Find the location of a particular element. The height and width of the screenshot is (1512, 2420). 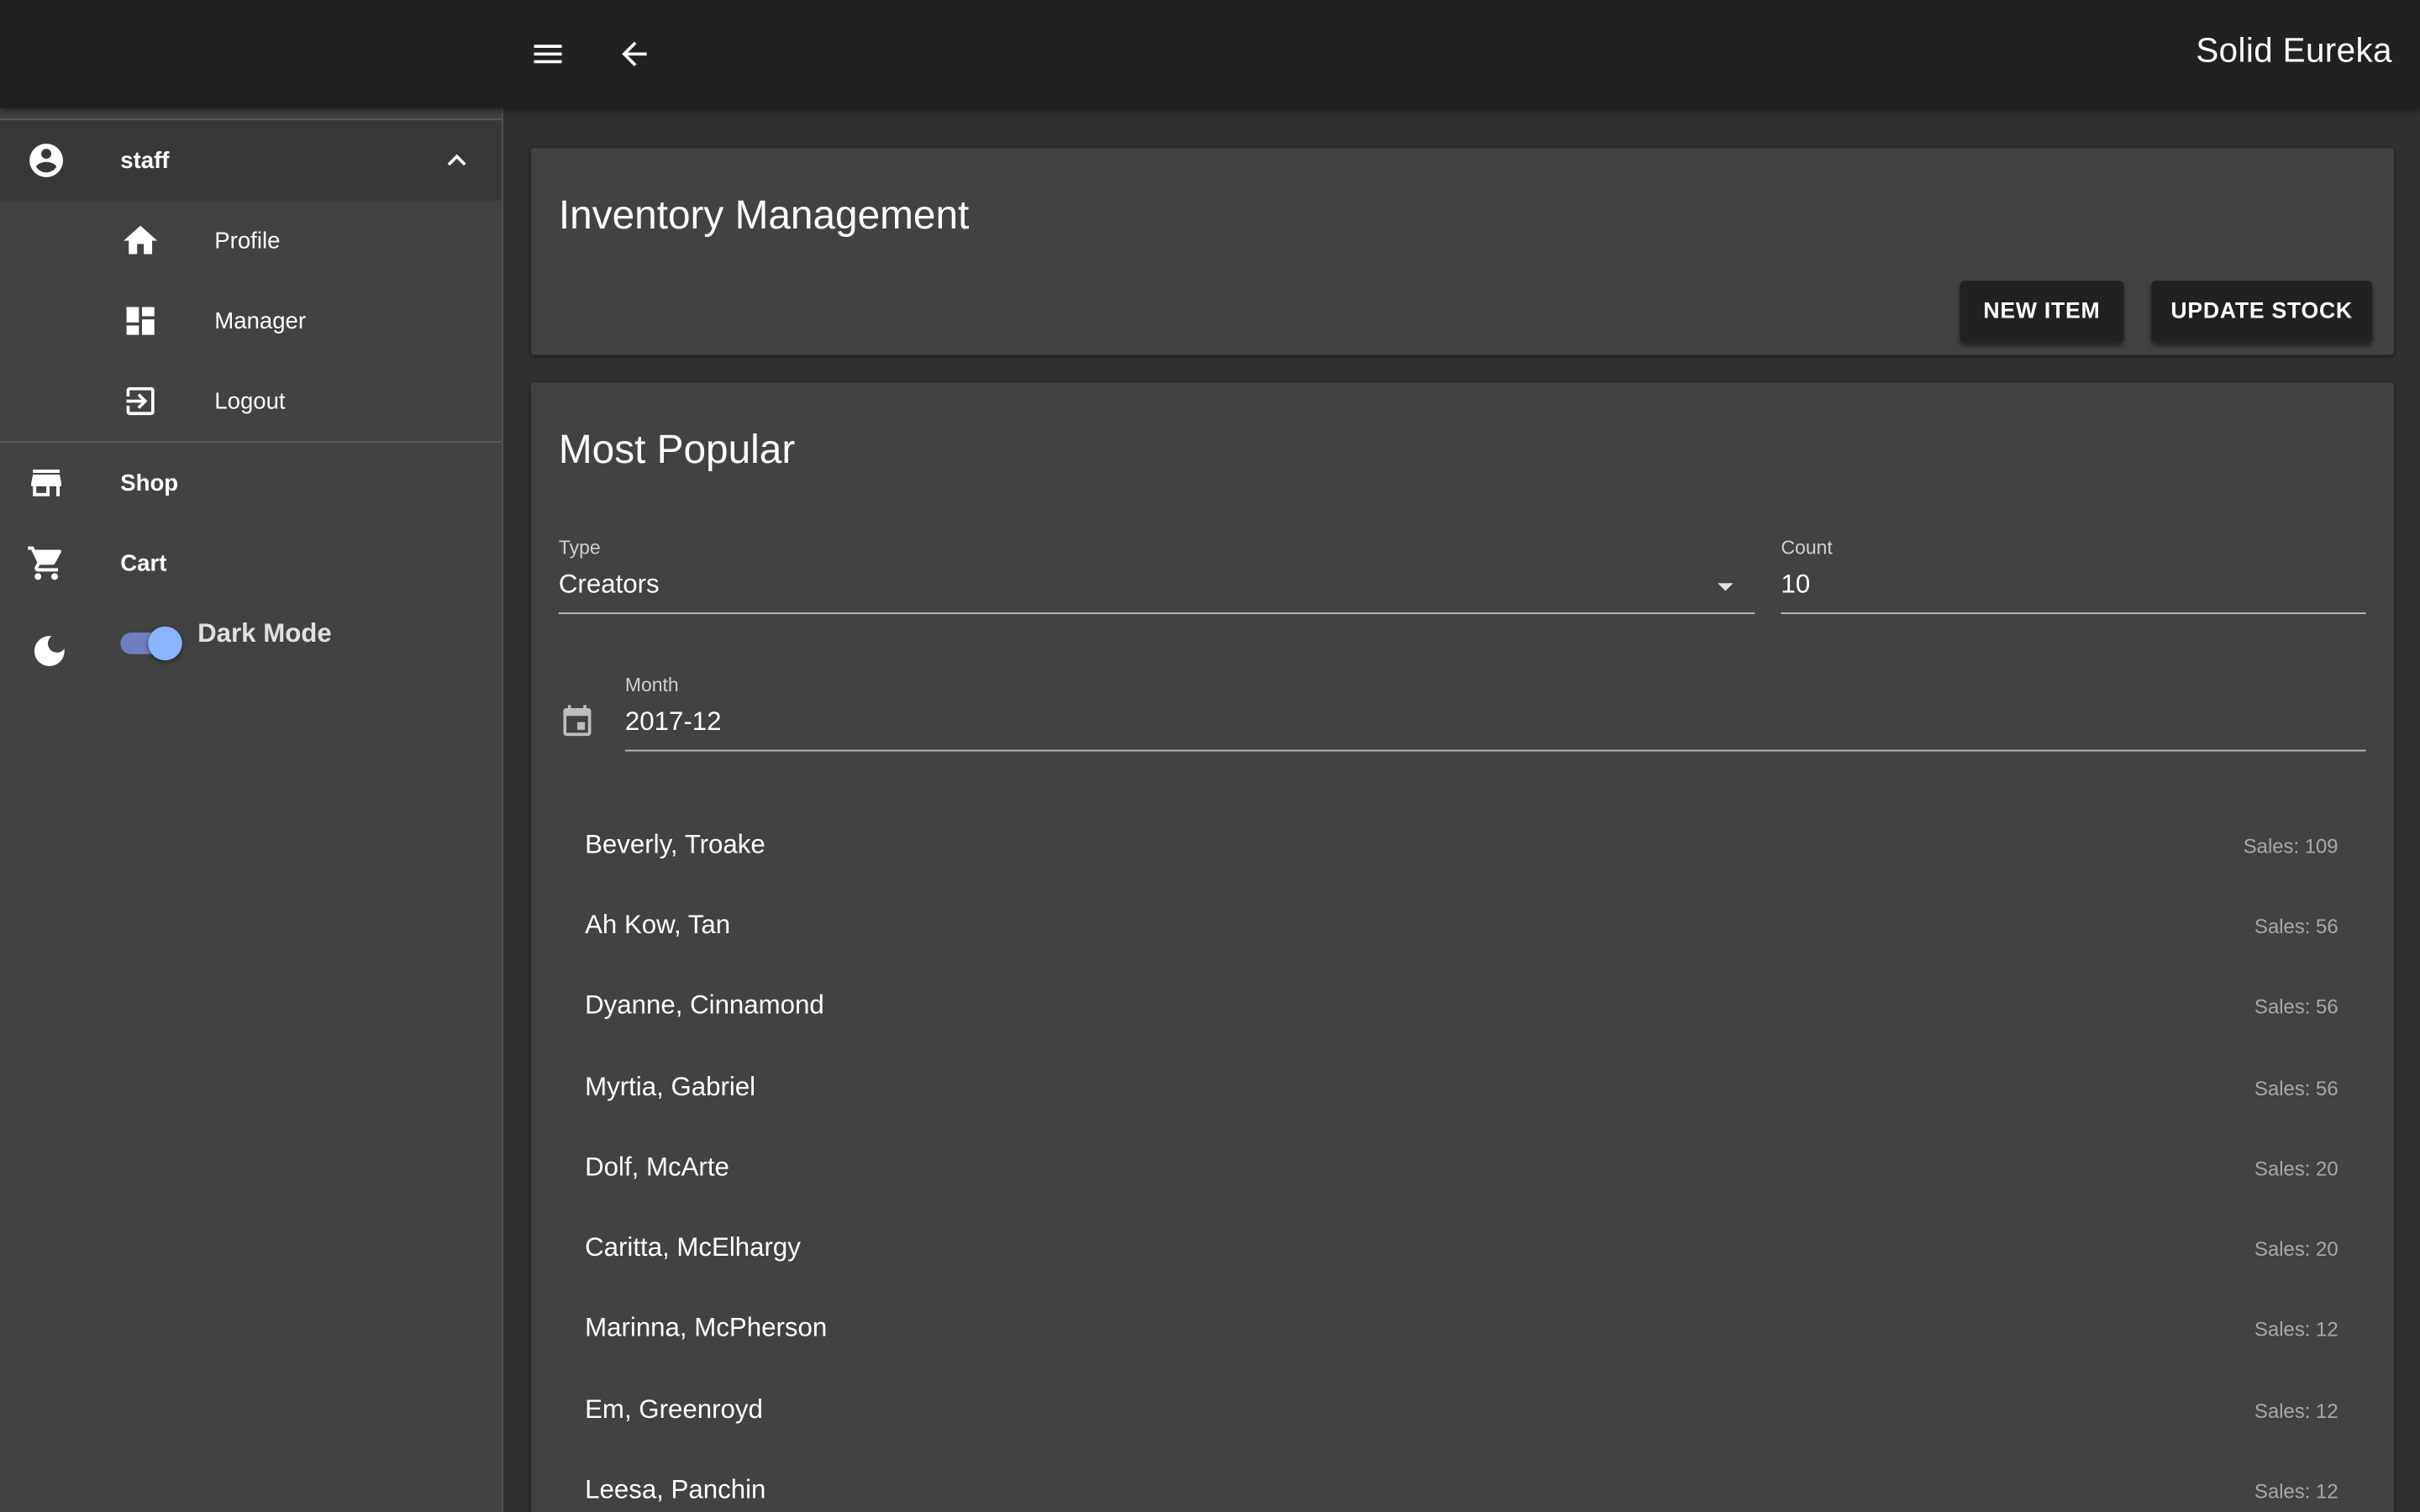

dark-mode-label: Dark Mode is located at coordinates (264, 633).